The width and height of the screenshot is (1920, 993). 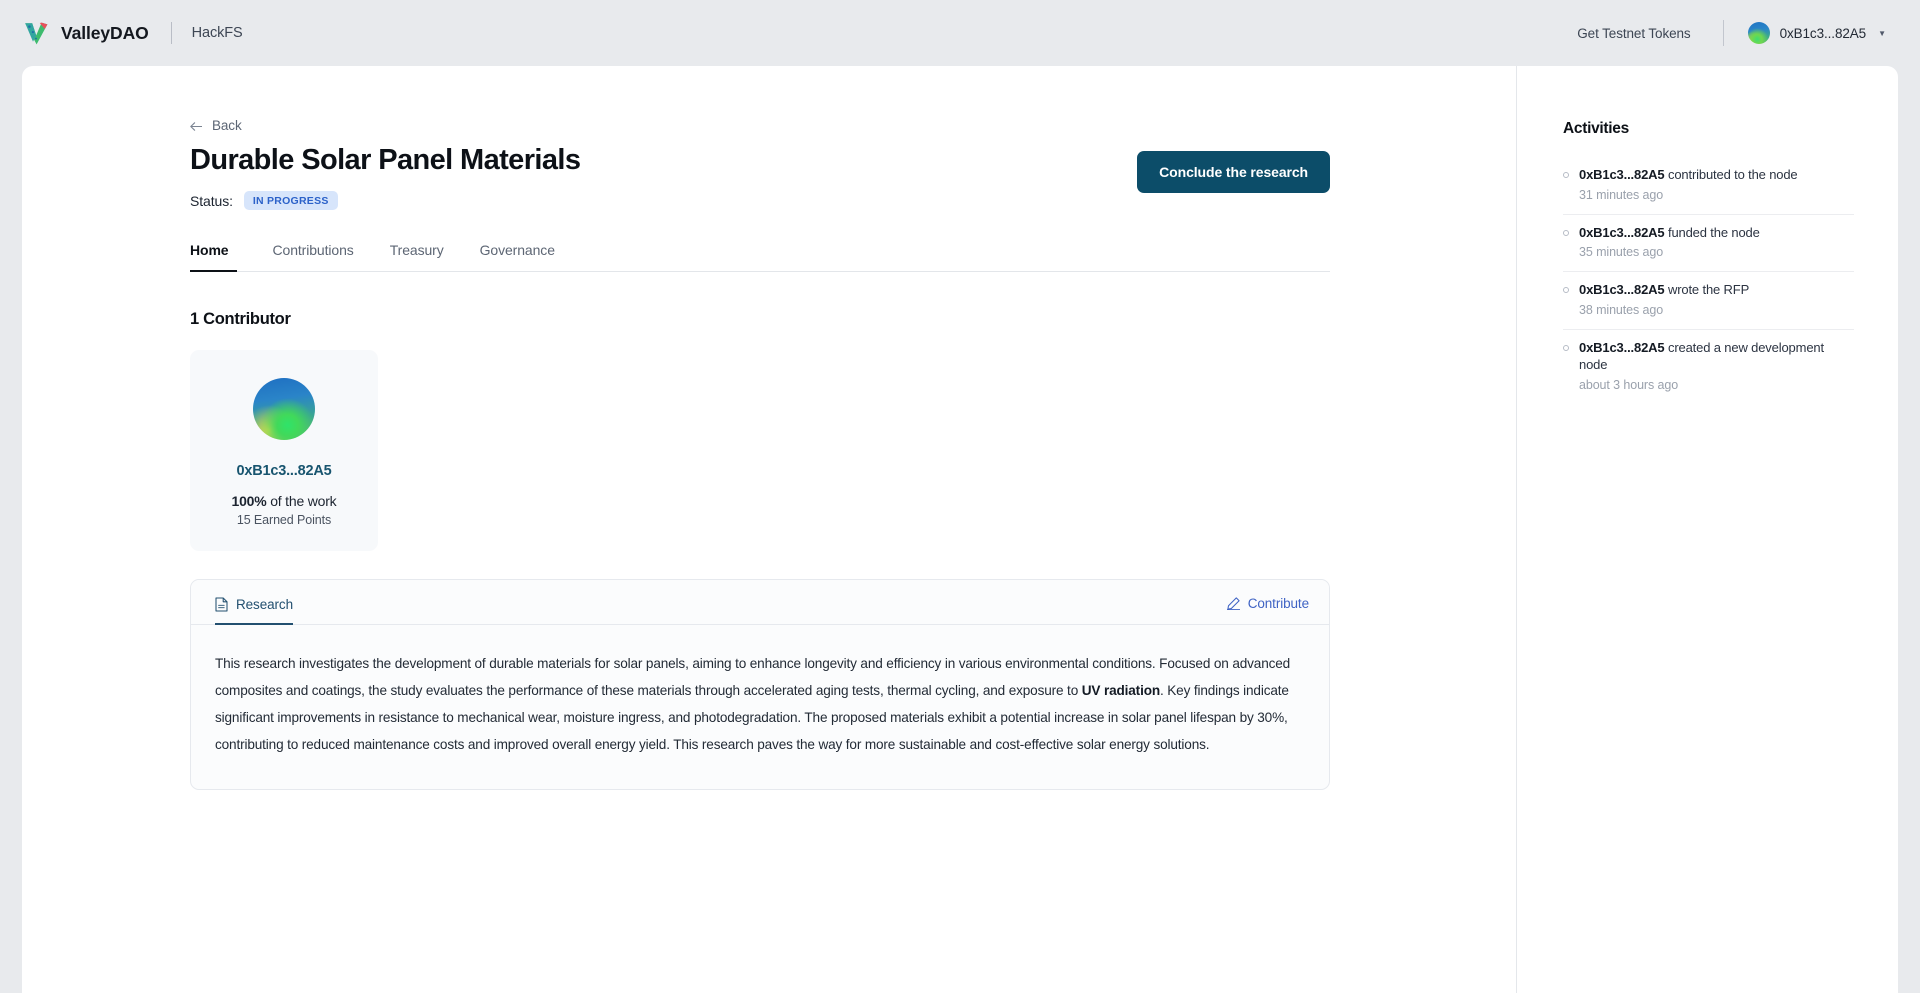 I want to click on section-tabs: Home Contributions Treasury Governance, so click(x=760, y=257).